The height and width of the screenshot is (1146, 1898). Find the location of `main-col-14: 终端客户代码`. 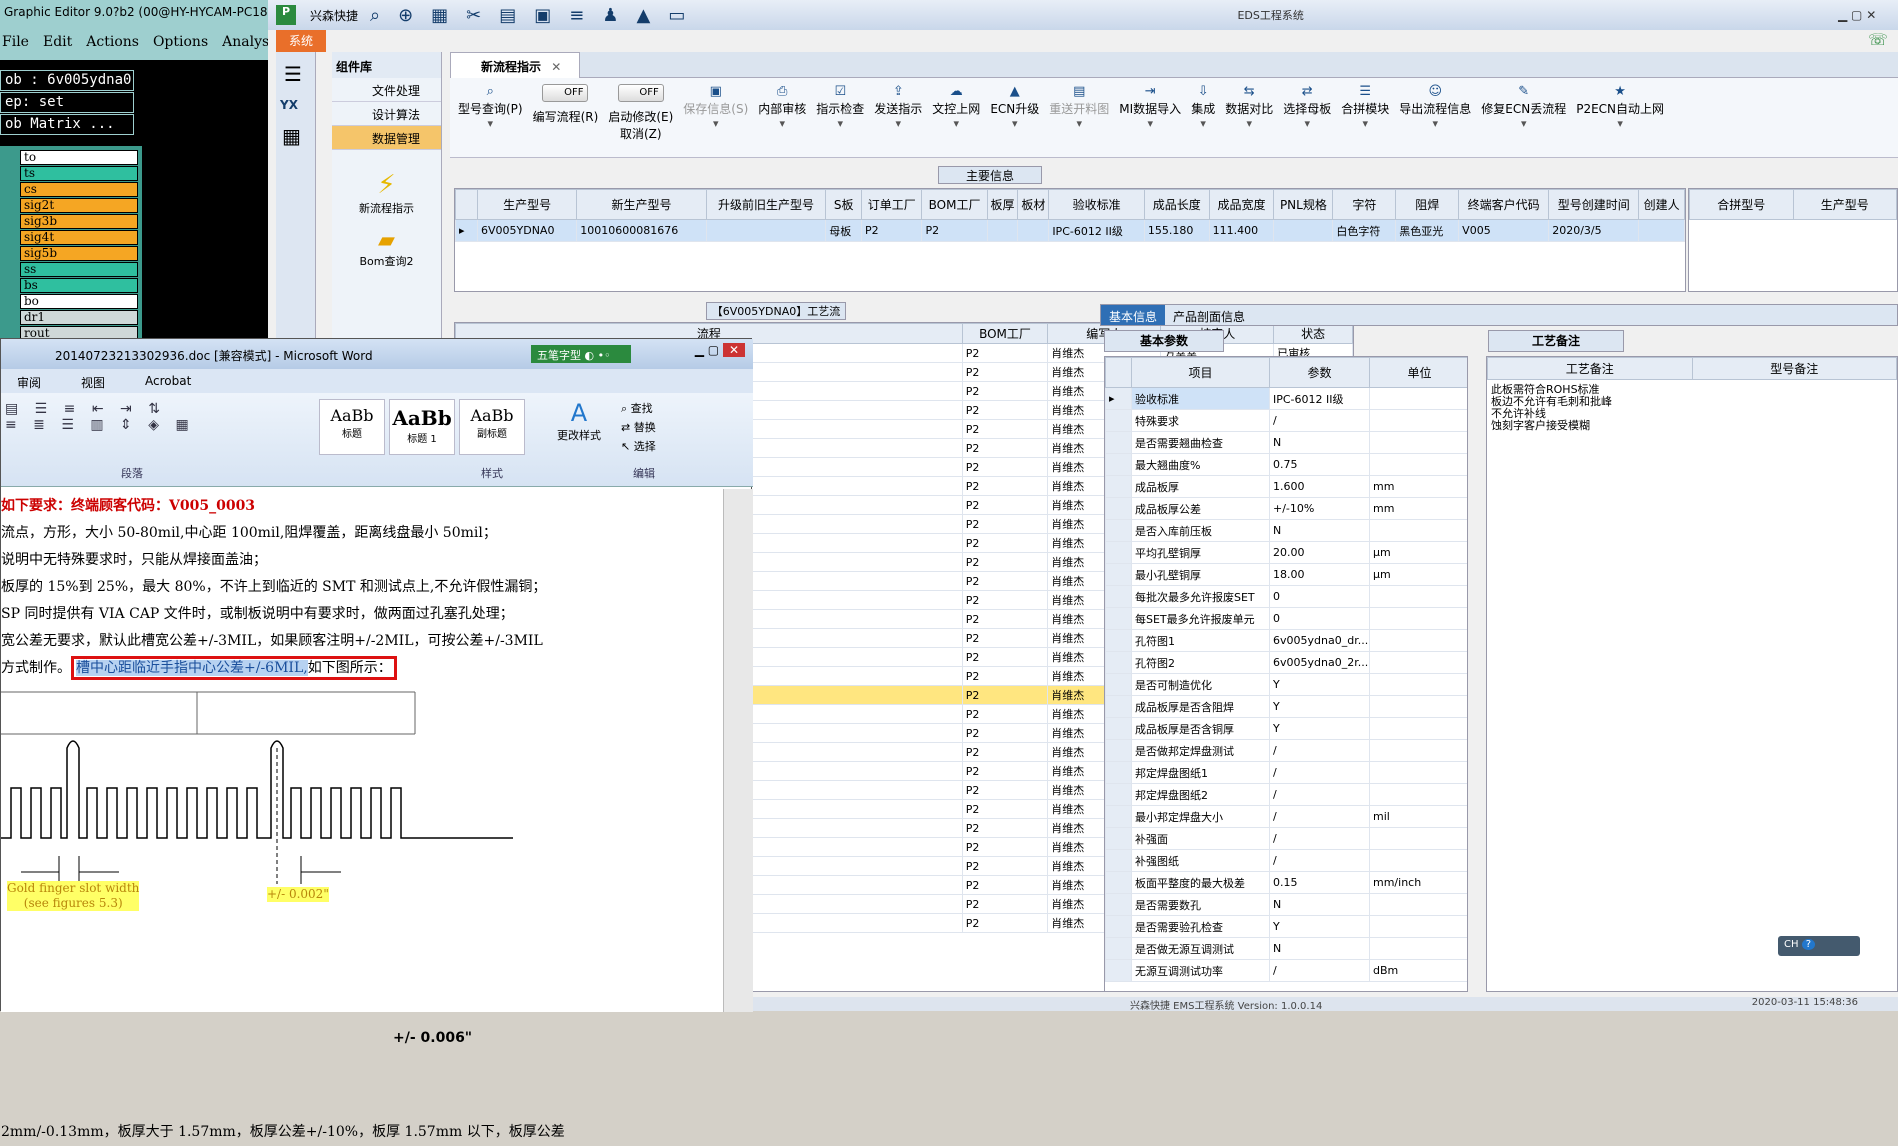

main-col-14: 终端客户代码 is located at coordinates (1504, 204).